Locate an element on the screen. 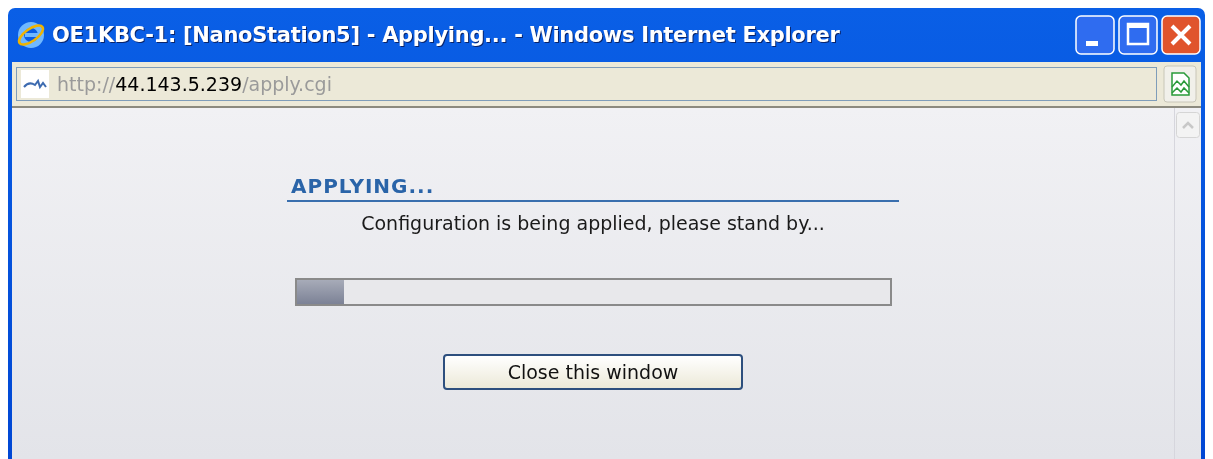  internet-explorer-icon is located at coordinates (31, 35).